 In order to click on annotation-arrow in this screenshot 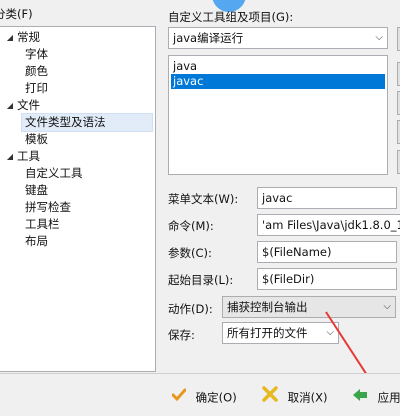, I will do `click(354, 355)`.